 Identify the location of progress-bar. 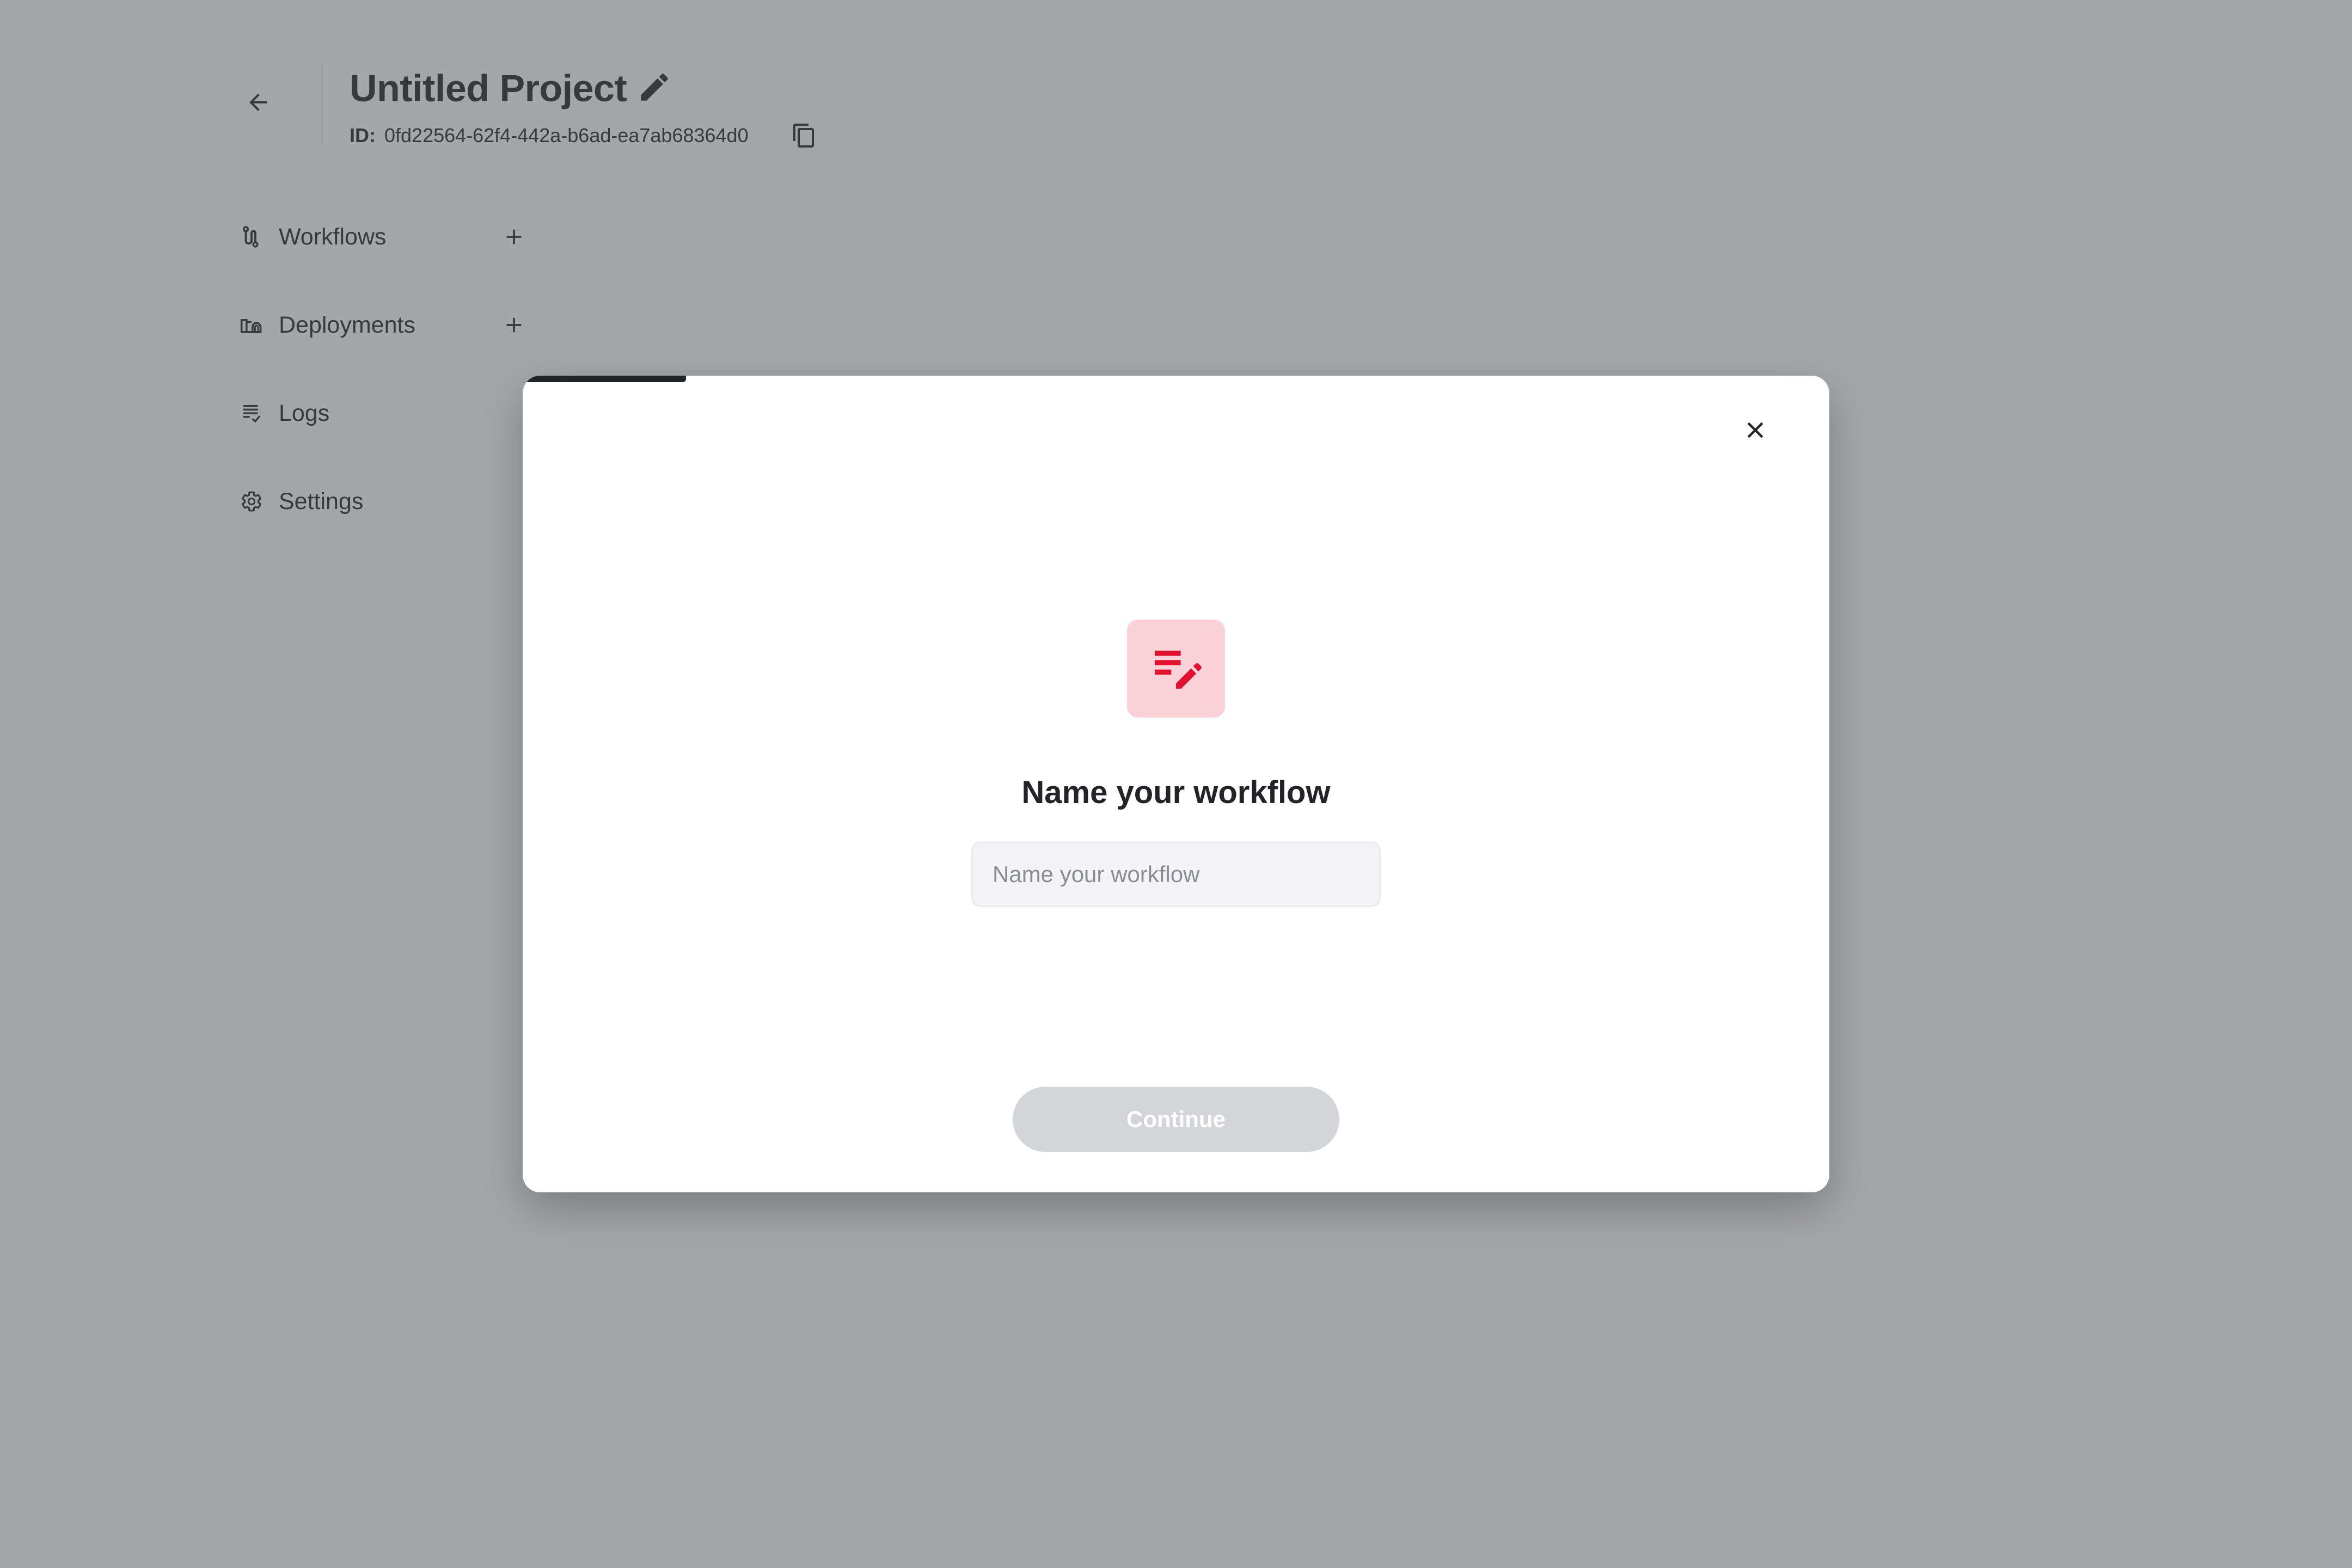
(1176, 379).